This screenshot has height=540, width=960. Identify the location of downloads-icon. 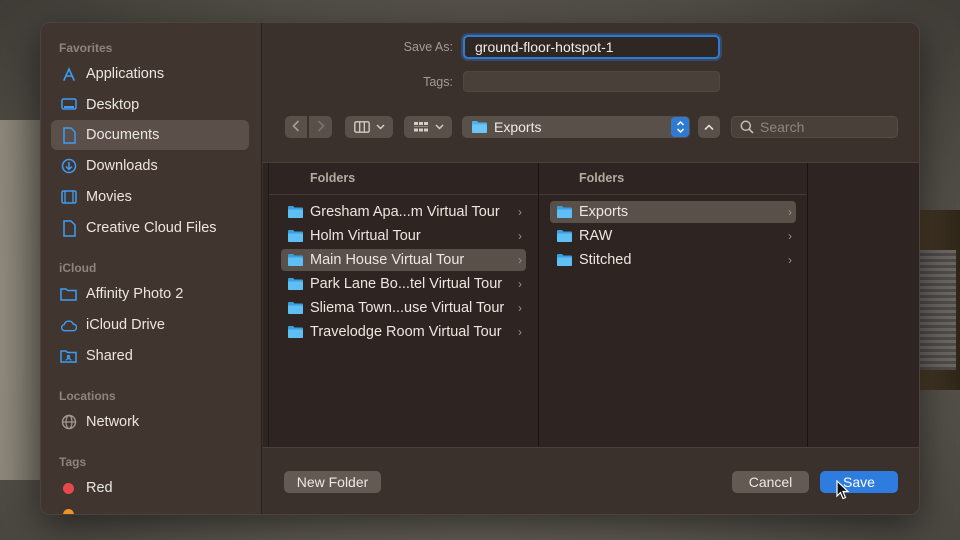
(68, 166).